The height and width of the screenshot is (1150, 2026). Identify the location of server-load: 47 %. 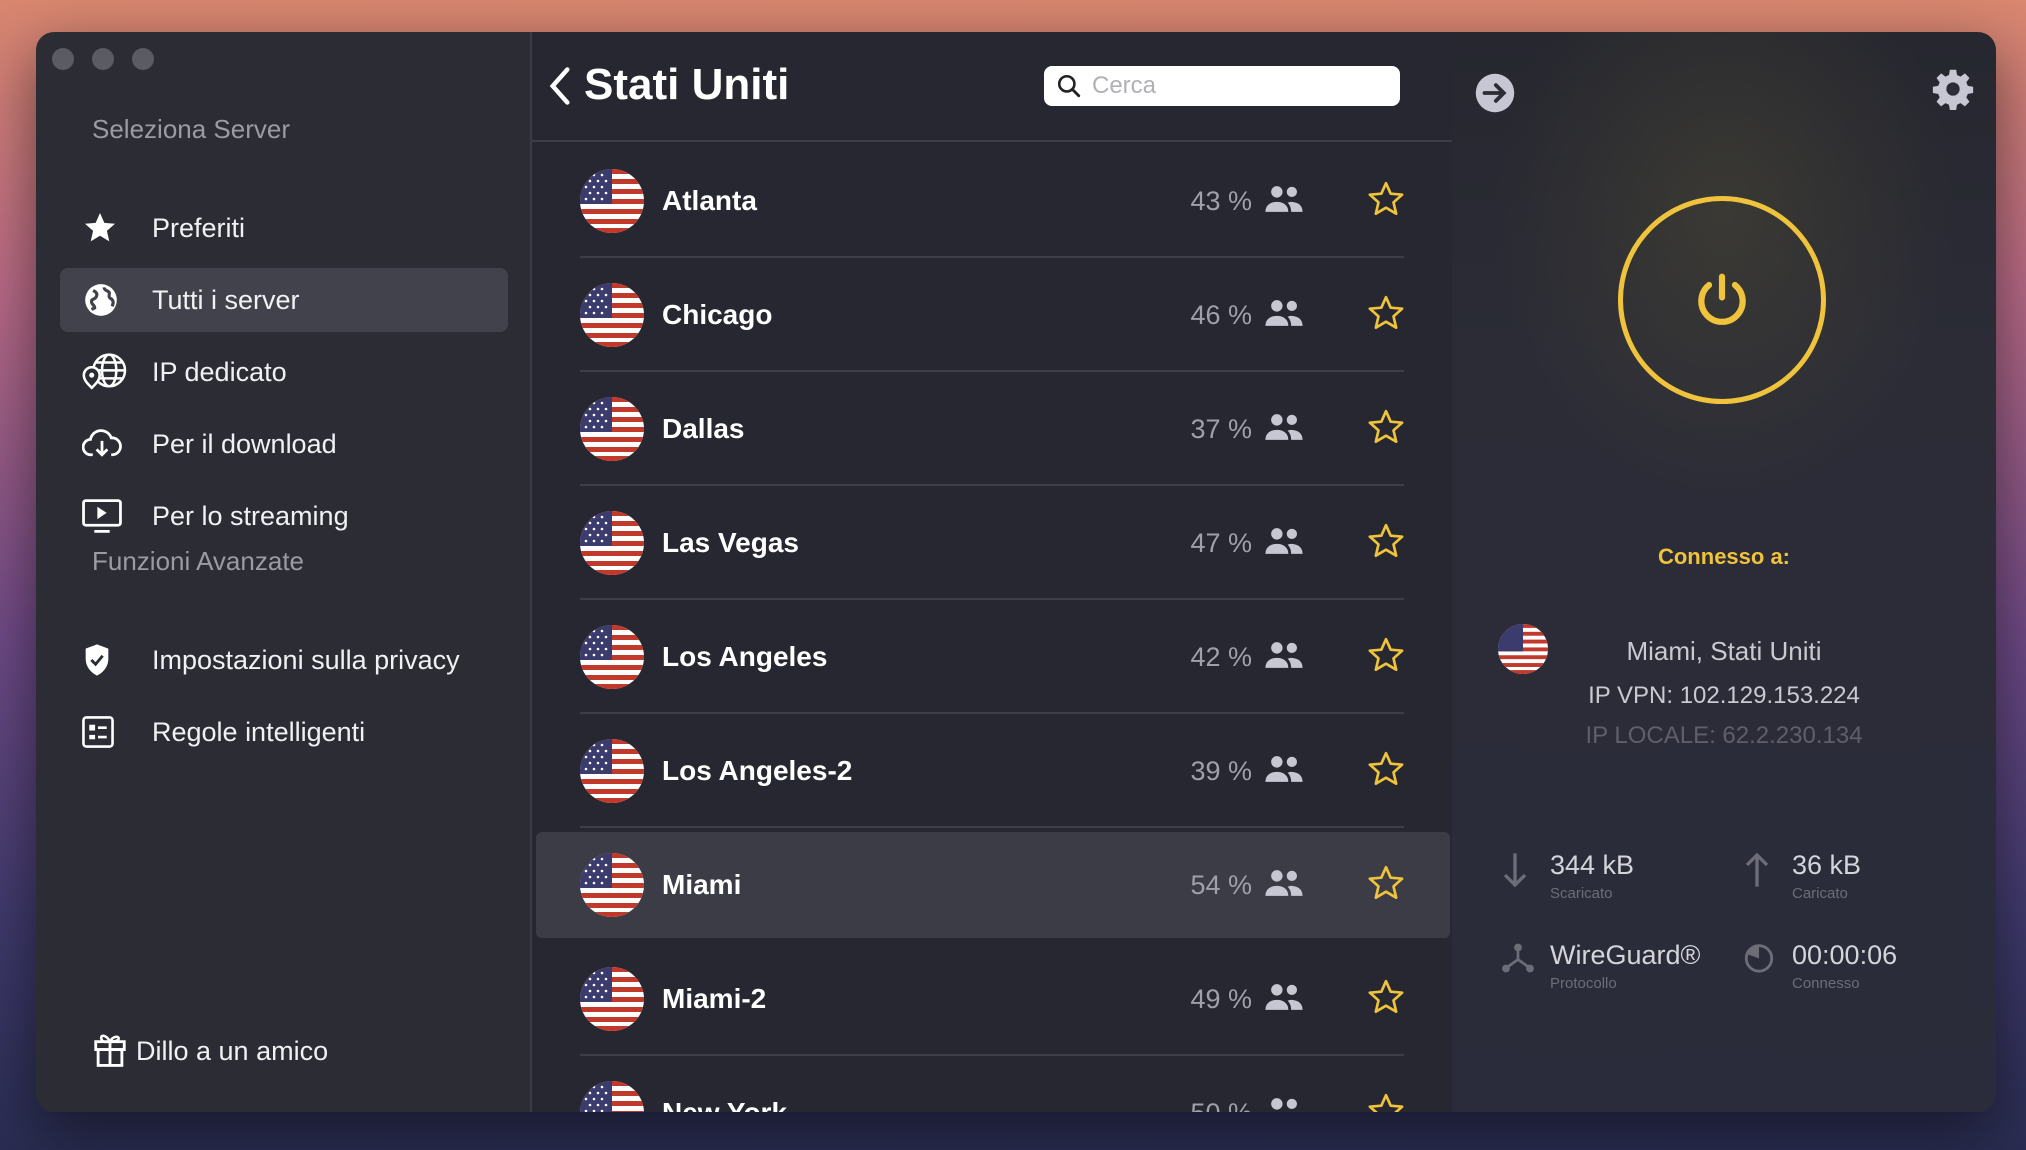
(1221, 542).